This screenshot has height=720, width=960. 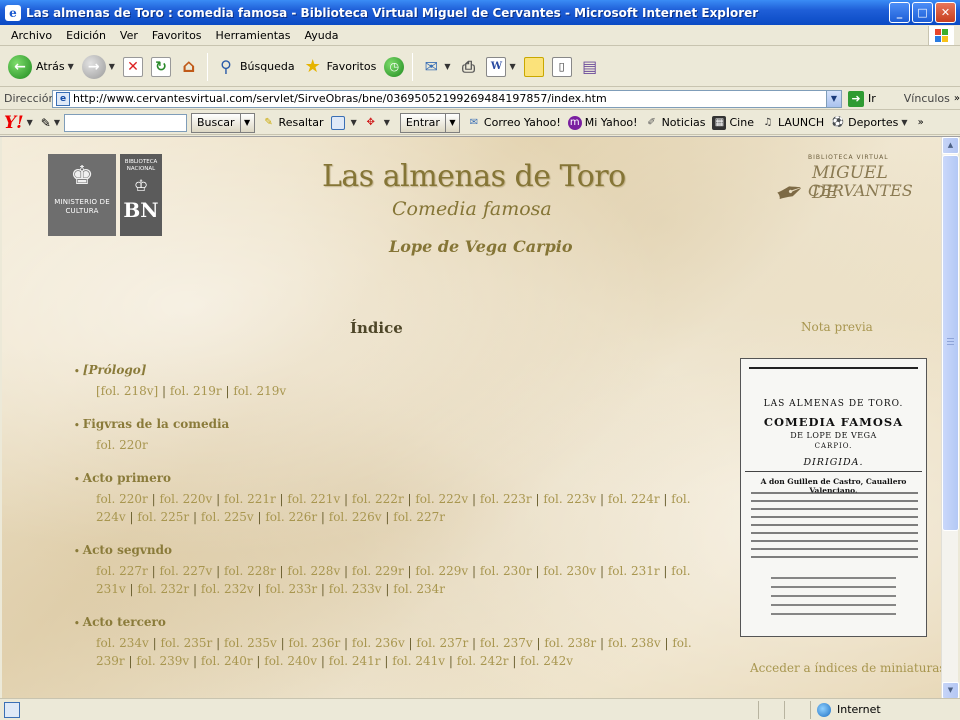 I want to click on messenger-button: ▯, so click(x=562, y=67).